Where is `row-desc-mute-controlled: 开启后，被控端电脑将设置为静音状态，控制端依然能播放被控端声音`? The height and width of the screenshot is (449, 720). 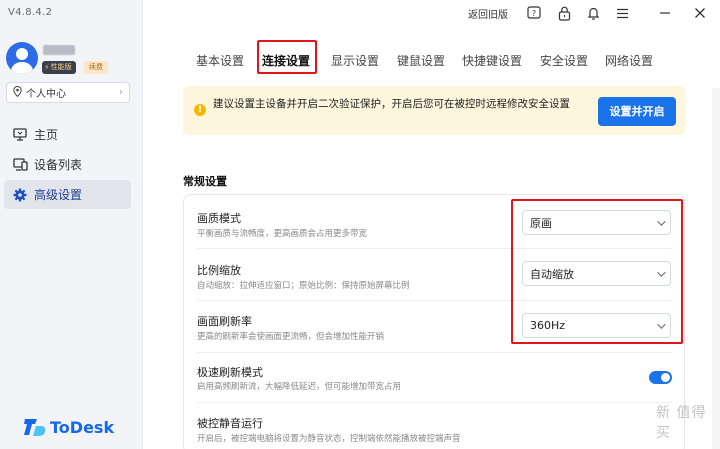
row-desc-mute-controlled: 开启后，被控端电脑将设置为静音状态，控制端依然能播放被控端声音 is located at coordinates (329, 439).